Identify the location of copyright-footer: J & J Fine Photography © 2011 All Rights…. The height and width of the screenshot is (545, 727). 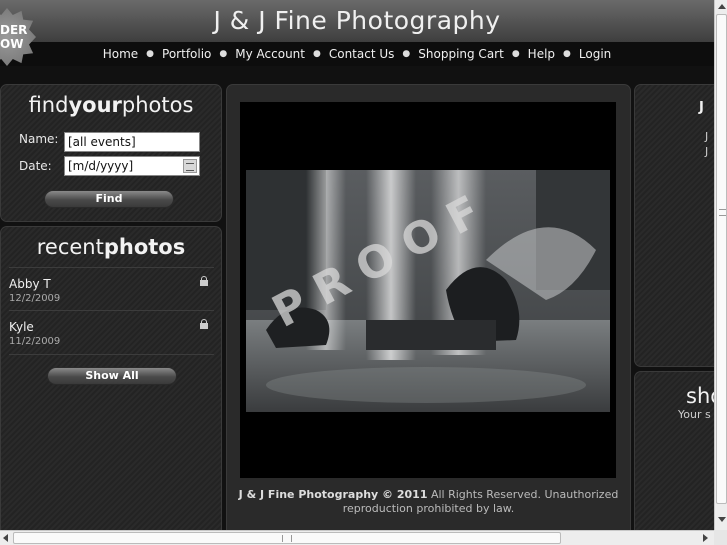
(428, 502).